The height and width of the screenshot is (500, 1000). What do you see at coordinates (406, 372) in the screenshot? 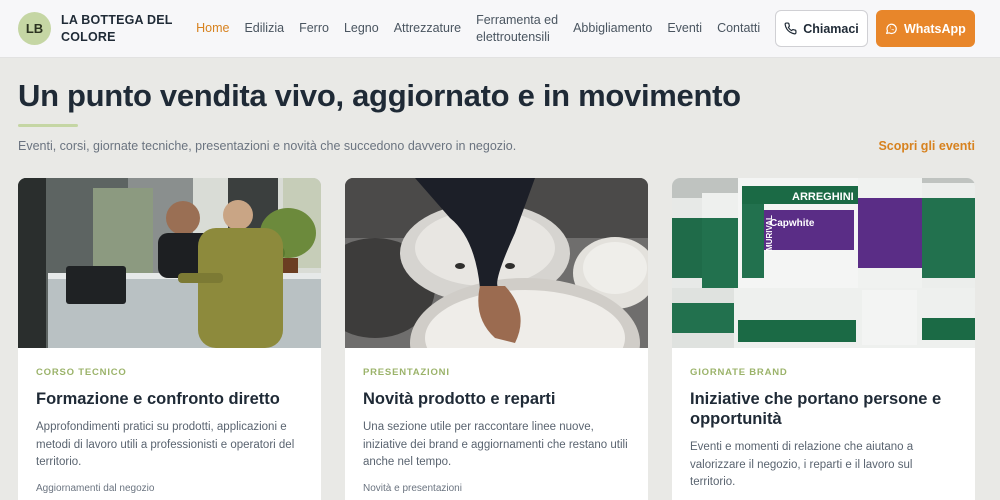
I see `card-tag: PRESENTAZIONI` at bounding box center [406, 372].